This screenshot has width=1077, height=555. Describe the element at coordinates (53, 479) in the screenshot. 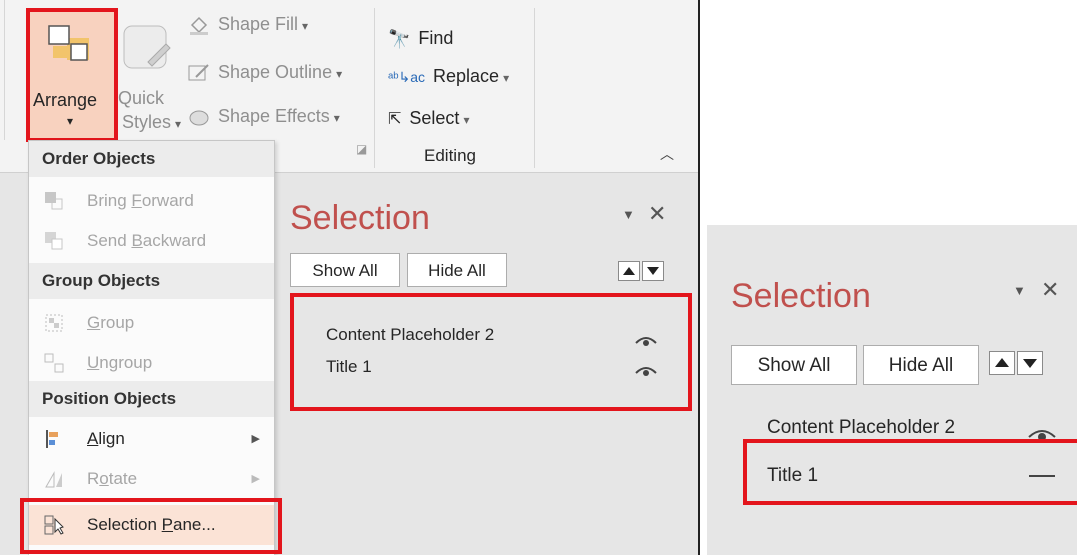

I see `rotate-icon` at that location.